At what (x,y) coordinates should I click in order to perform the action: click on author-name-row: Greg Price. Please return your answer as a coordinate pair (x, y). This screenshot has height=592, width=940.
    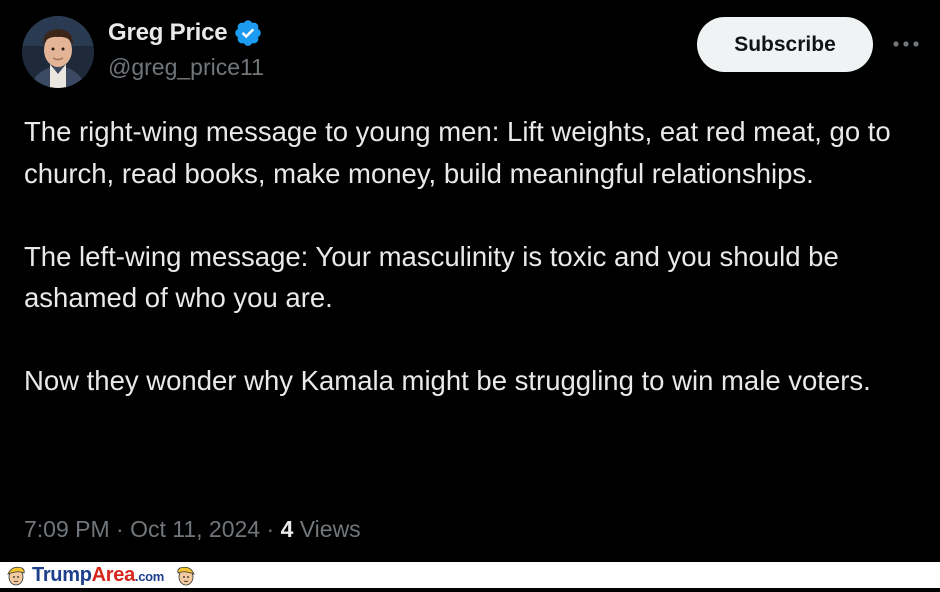
    Looking at the image, I should click on (185, 33).